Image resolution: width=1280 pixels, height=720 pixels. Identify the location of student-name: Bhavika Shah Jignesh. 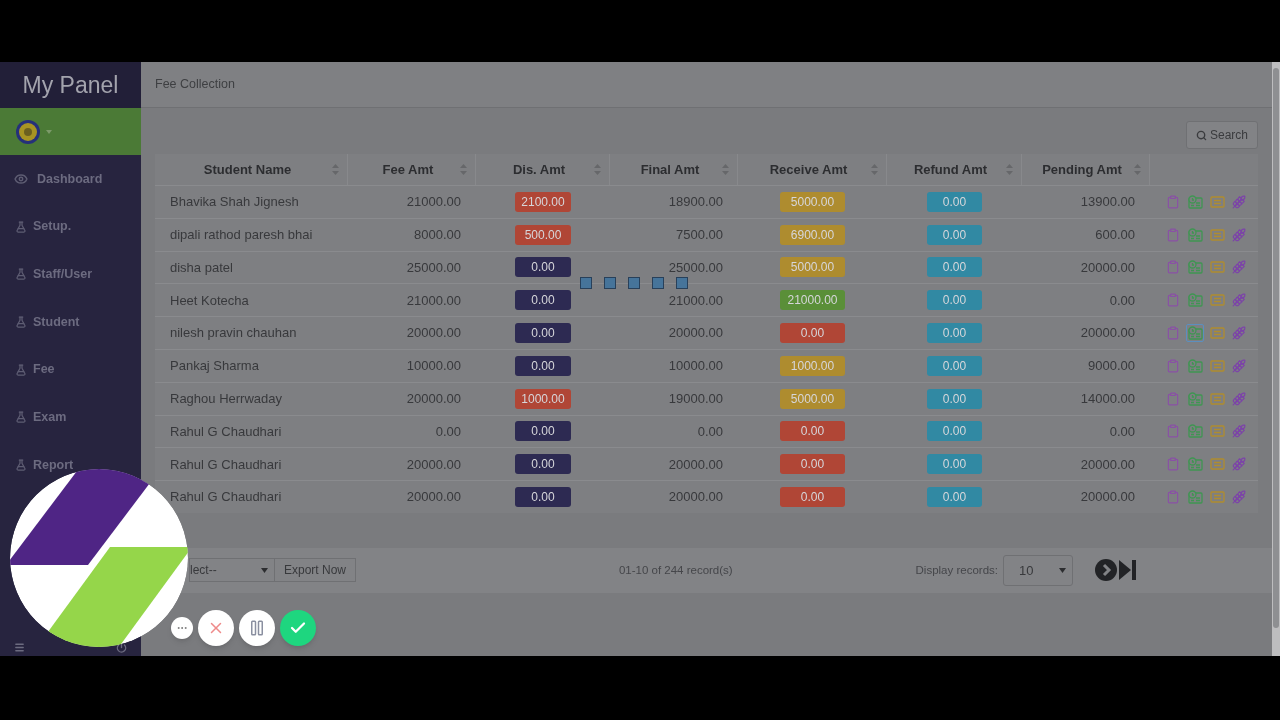
(234, 202).